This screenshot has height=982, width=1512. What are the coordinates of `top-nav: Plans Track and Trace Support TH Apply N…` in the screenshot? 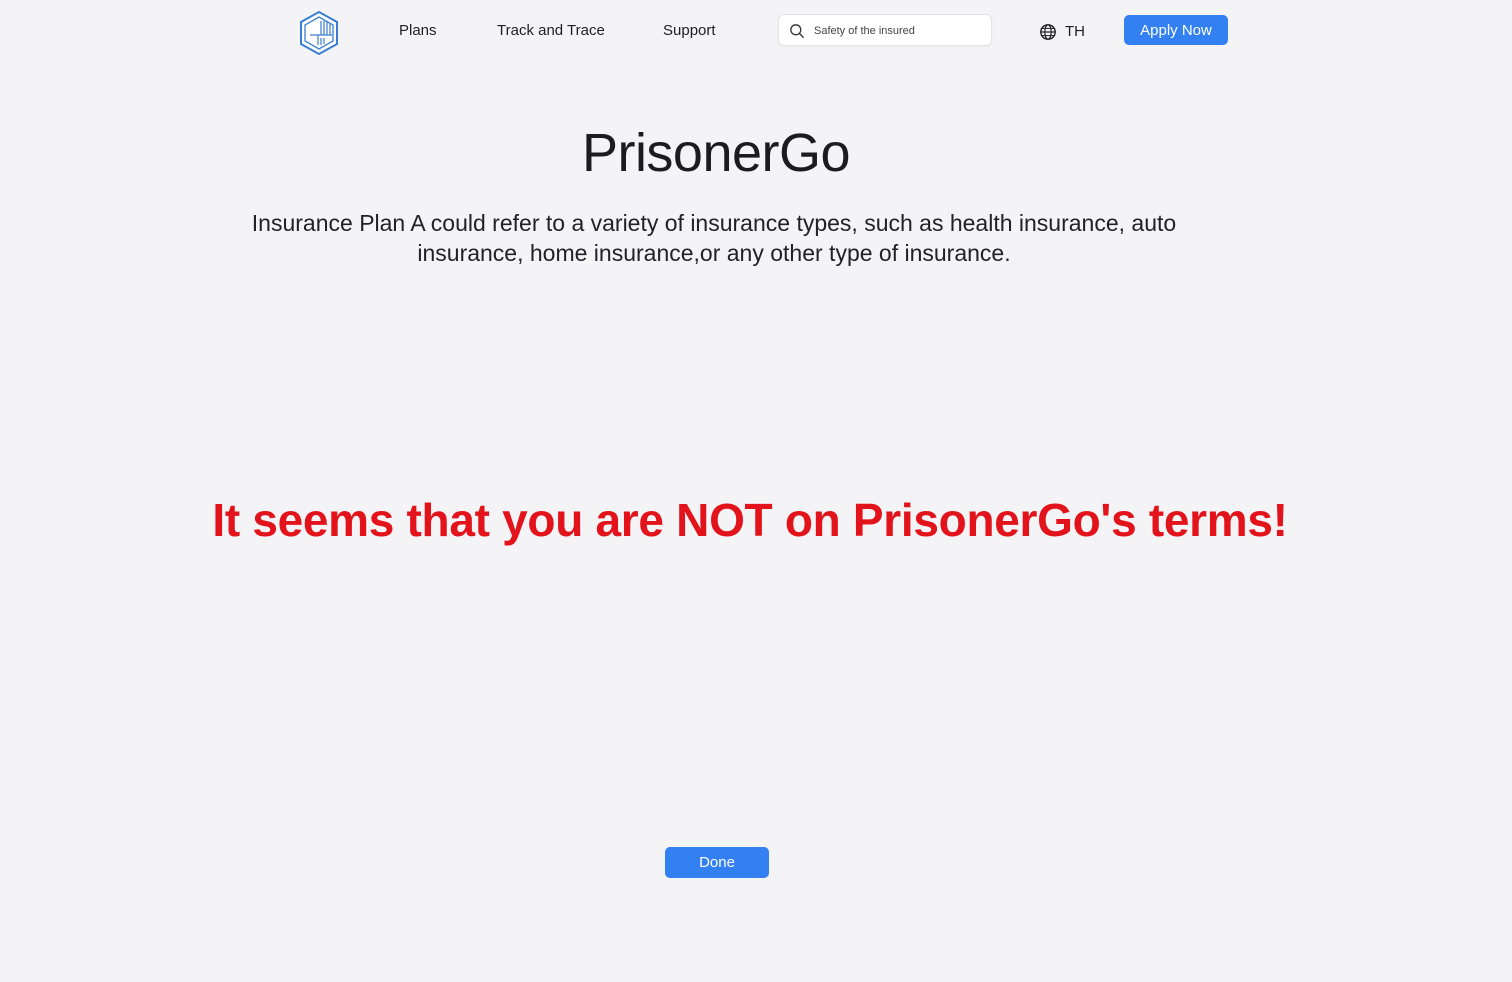 It's located at (756, 31).